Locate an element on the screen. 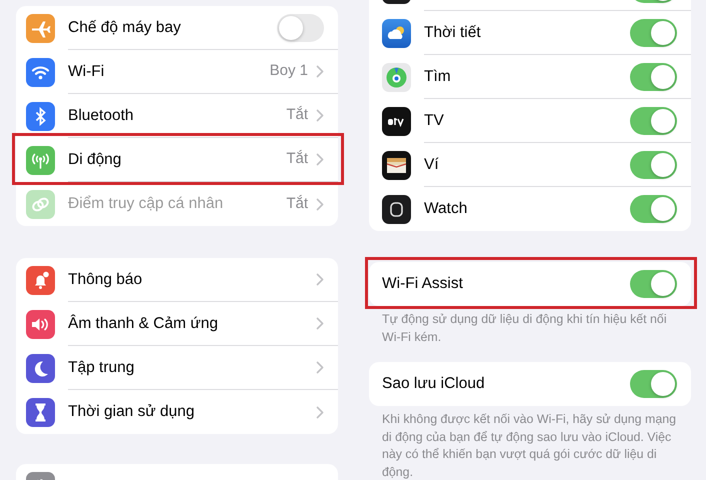 The height and width of the screenshot is (480, 706). setting-label: Watch is located at coordinates (446, 209).